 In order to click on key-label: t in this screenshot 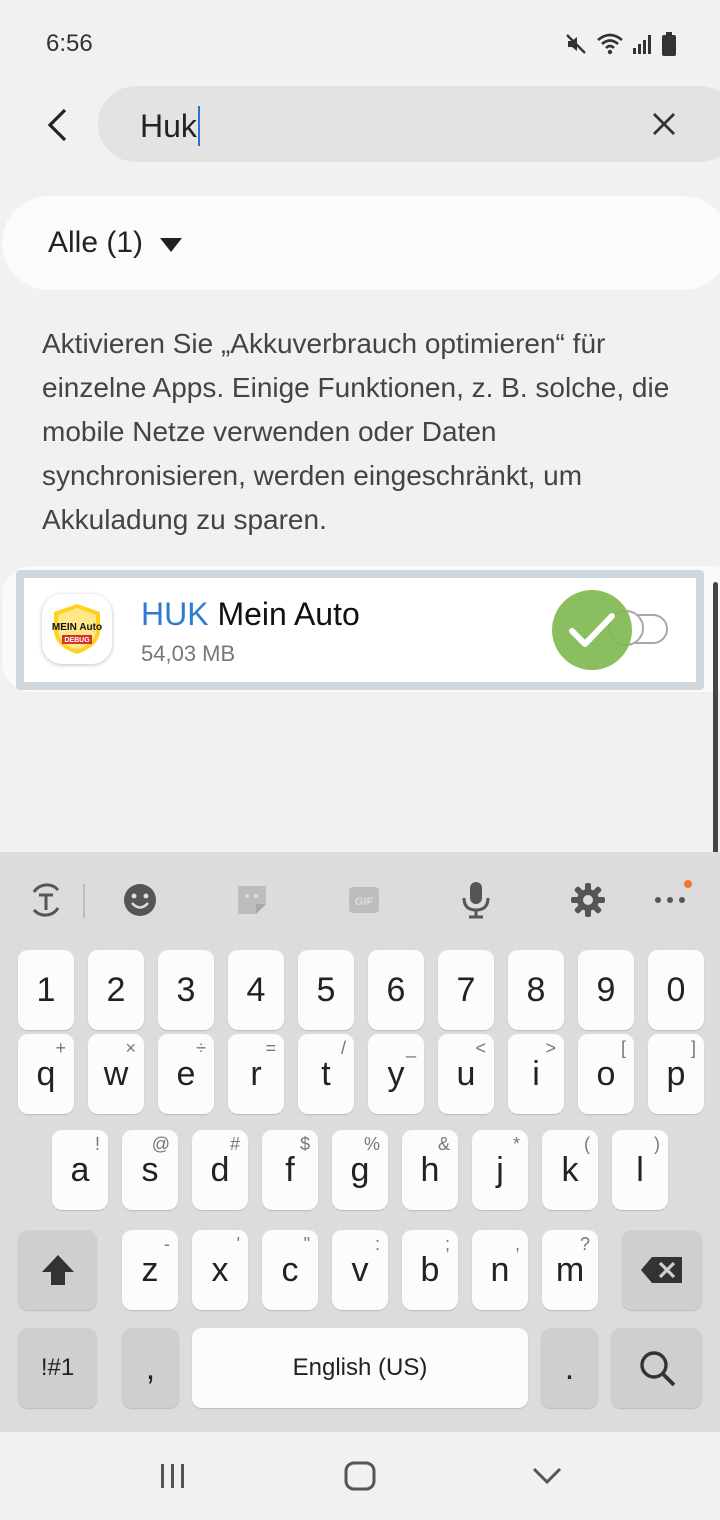, I will do `click(326, 1073)`.